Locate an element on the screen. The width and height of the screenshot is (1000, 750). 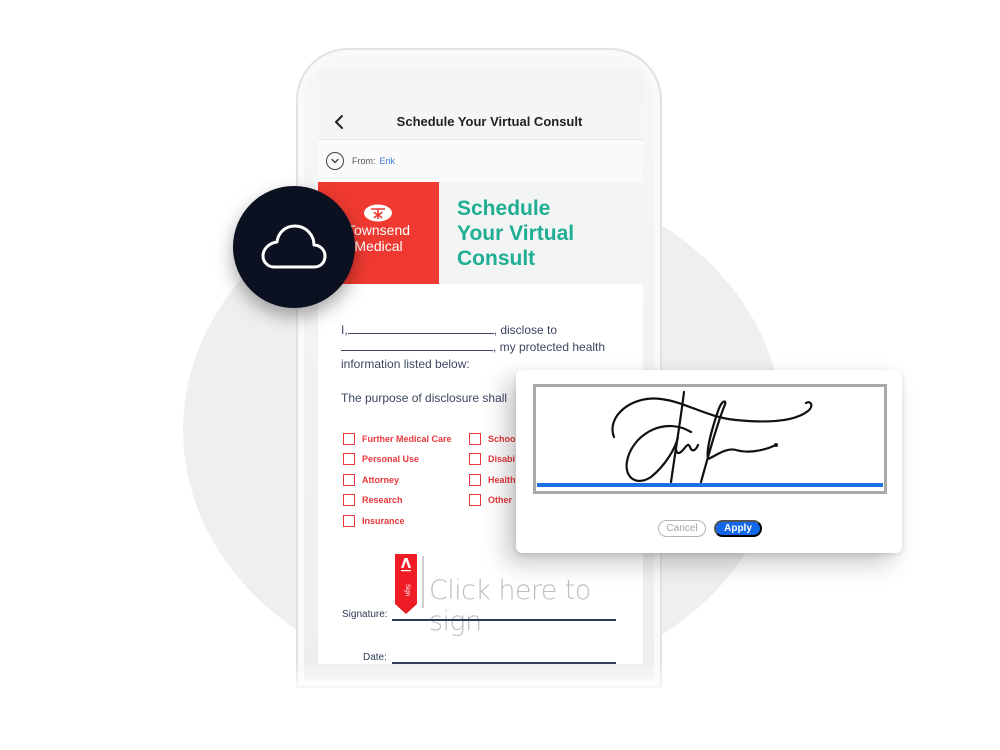
checkbox-label: Research is located at coordinates (382, 500).